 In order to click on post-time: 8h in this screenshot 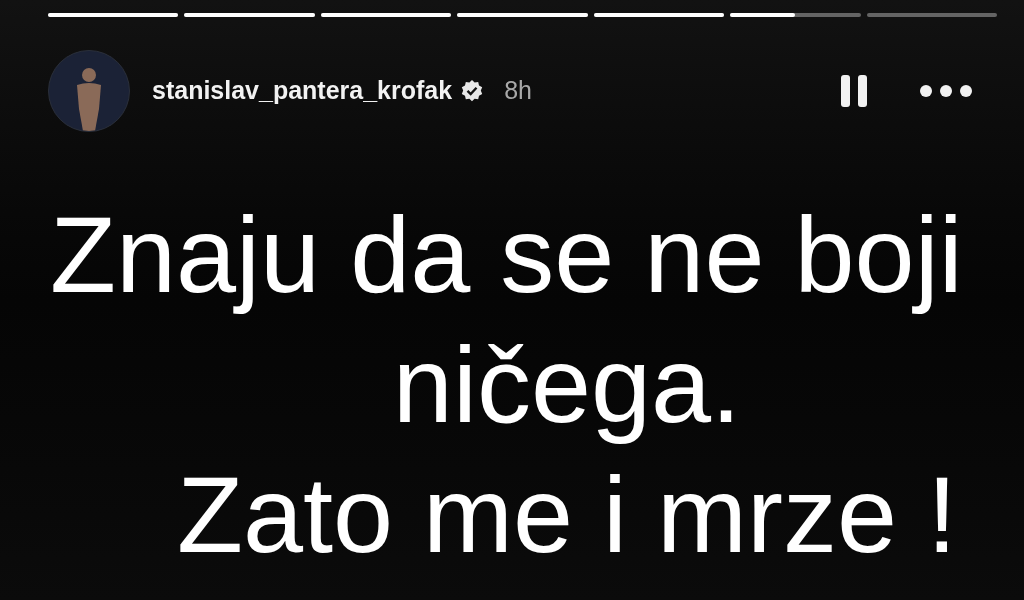, I will do `click(518, 91)`.